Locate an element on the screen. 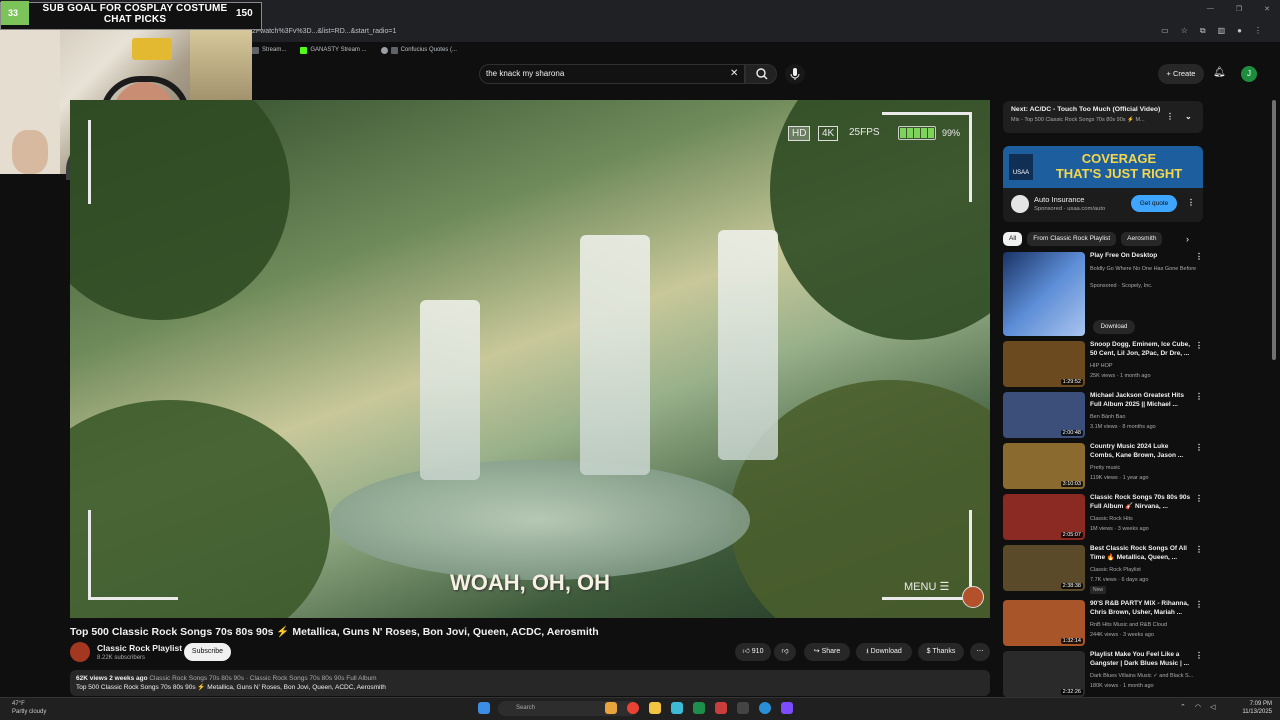 The height and width of the screenshot is (720, 1280). rec-channel: RnB Hits Music and R&B Cloud is located at coordinates (1128, 625).